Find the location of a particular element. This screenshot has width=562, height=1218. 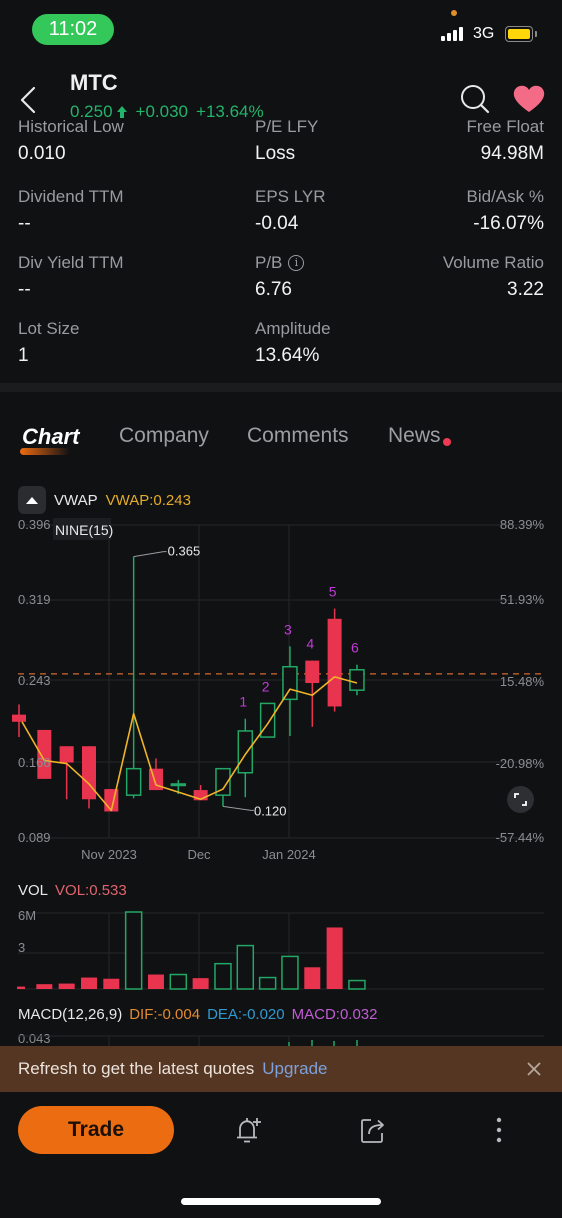

trade-button: Trade is located at coordinates (96, 1130).